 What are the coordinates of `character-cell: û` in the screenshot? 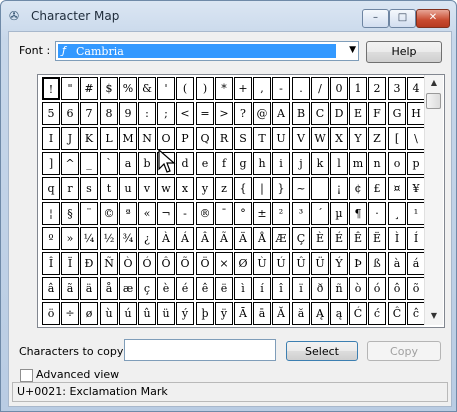 It's located at (147, 313).